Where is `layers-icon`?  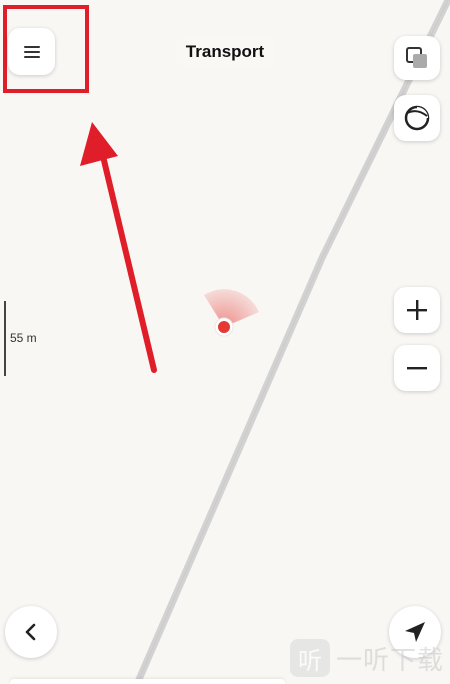
layers-icon is located at coordinates (417, 58).